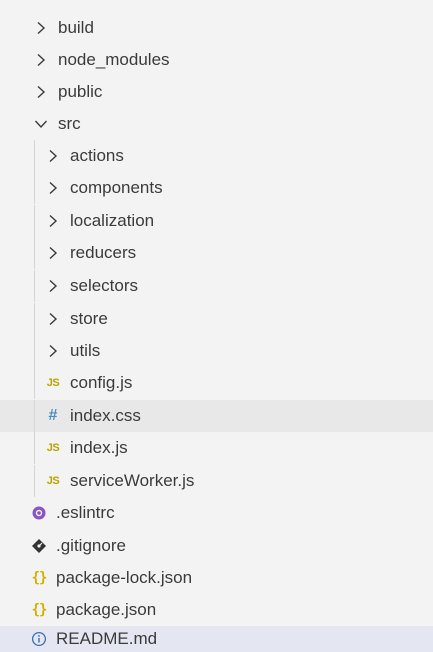 This screenshot has height=652, width=433. What do you see at coordinates (216, 578) in the screenshot?
I see `tree-item-package-lock-json: {} package-lock.json` at bounding box center [216, 578].